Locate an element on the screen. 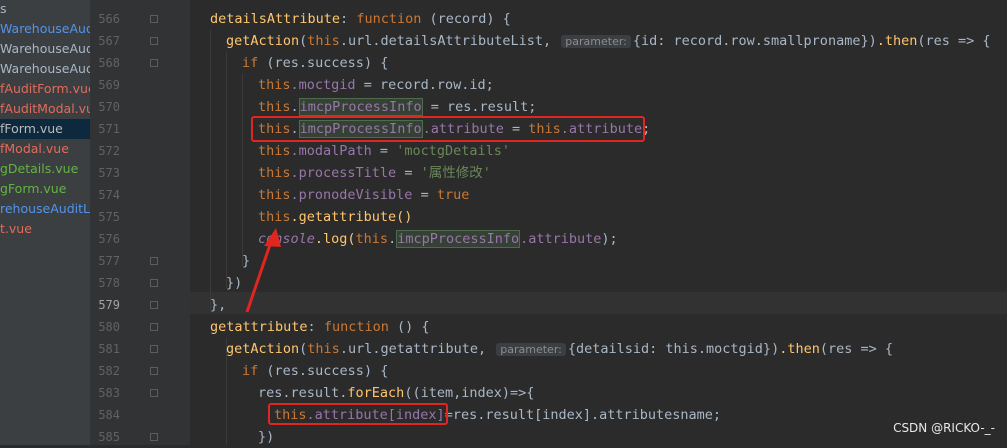 The image size is (1007, 448). annotation-arrow is located at coordinates (263, 270).